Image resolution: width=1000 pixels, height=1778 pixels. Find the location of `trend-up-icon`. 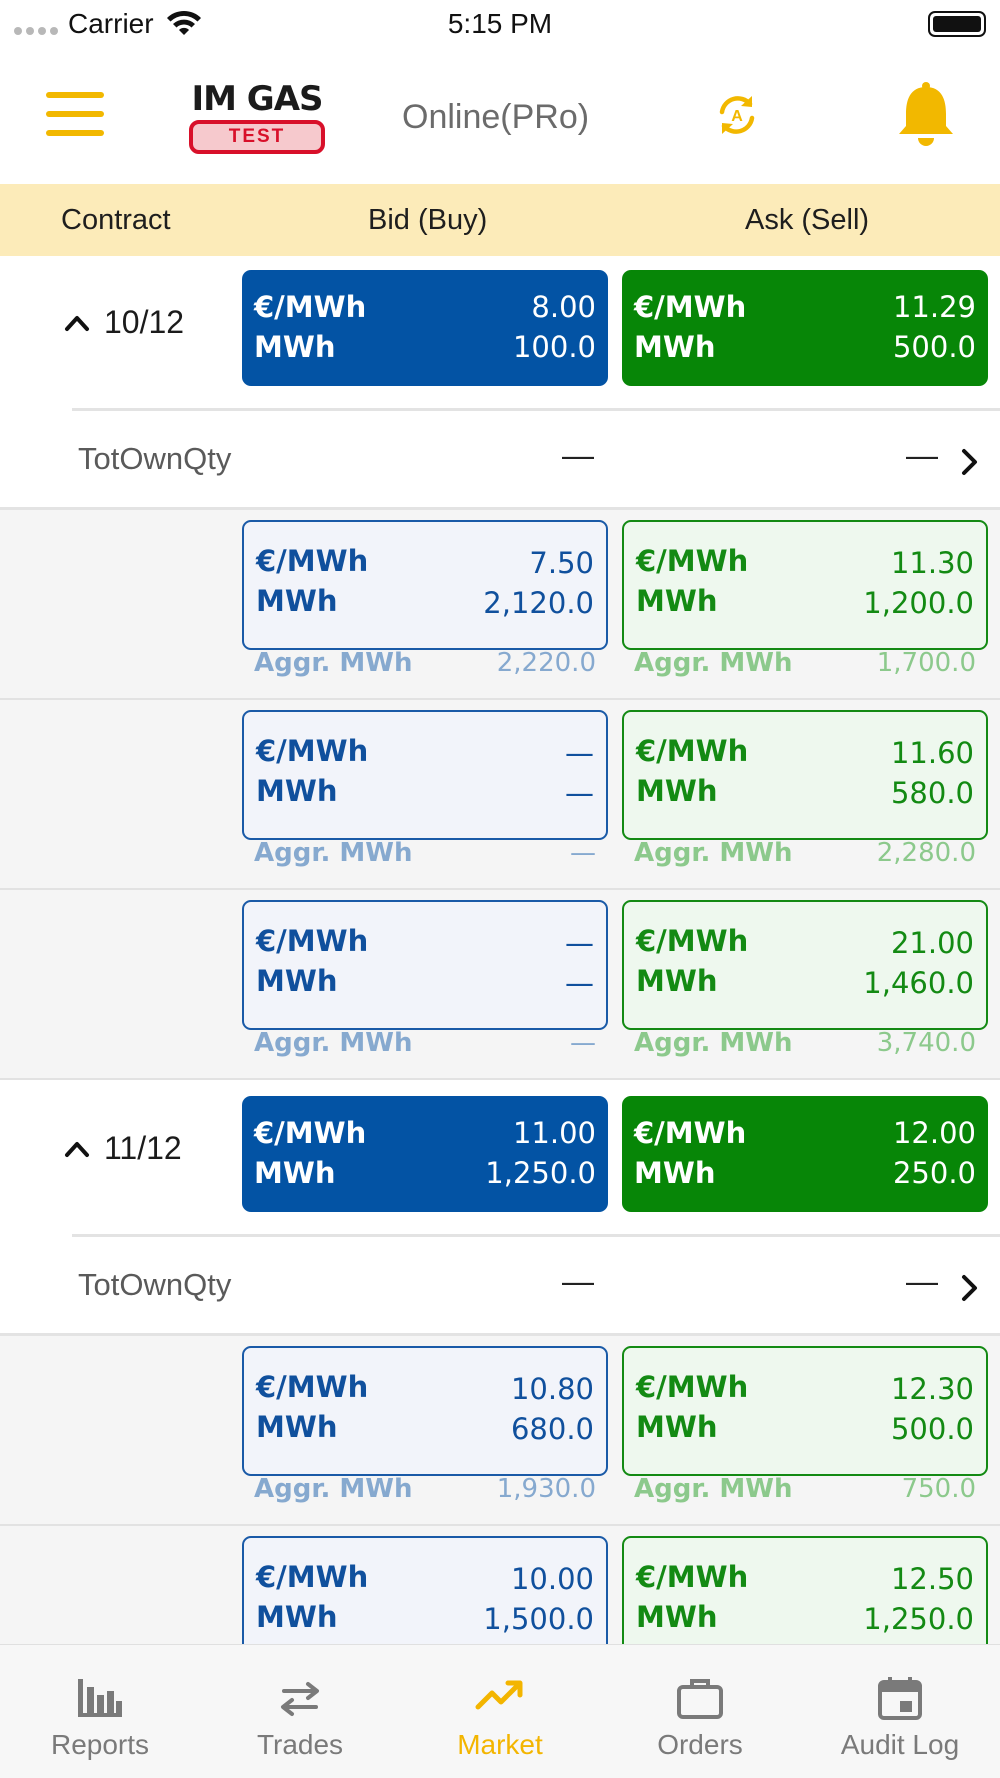

trend-up-icon is located at coordinates (499, 1695).